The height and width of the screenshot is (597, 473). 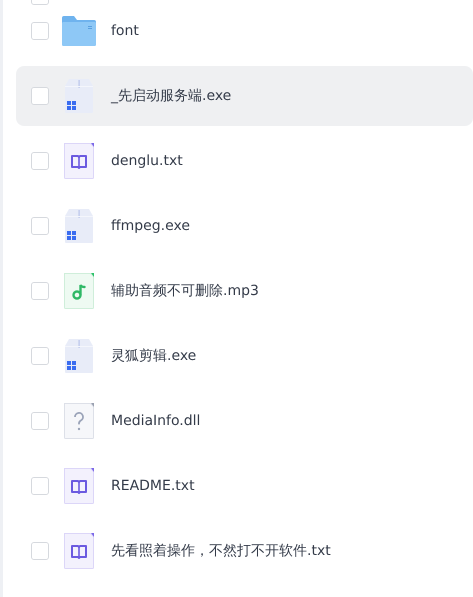 I want to click on unknown-file-icon, so click(x=79, y=421).